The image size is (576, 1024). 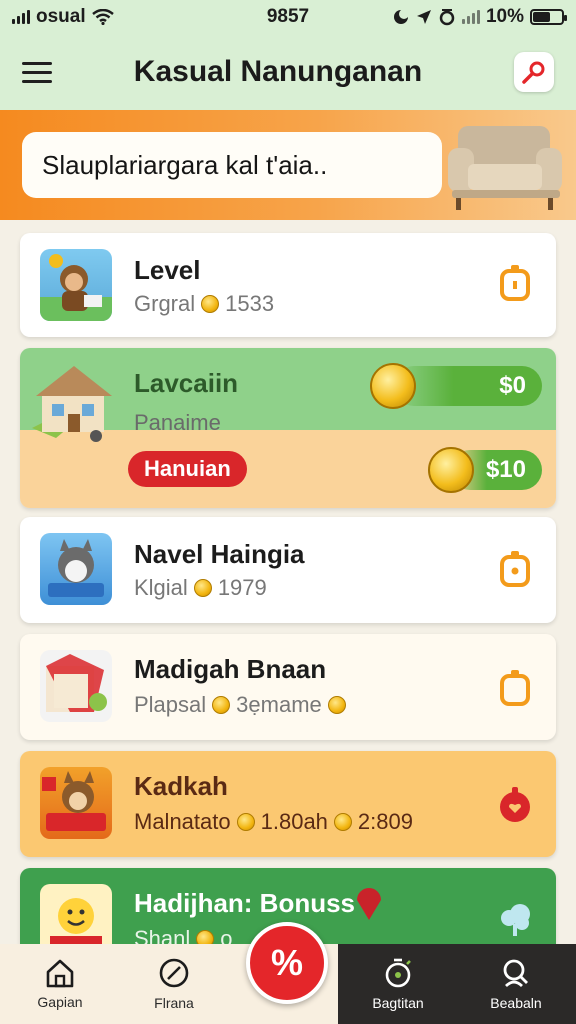 I want to click on banner-text: Slauplariargara kal t'aia.., so click(x=232, y=165).